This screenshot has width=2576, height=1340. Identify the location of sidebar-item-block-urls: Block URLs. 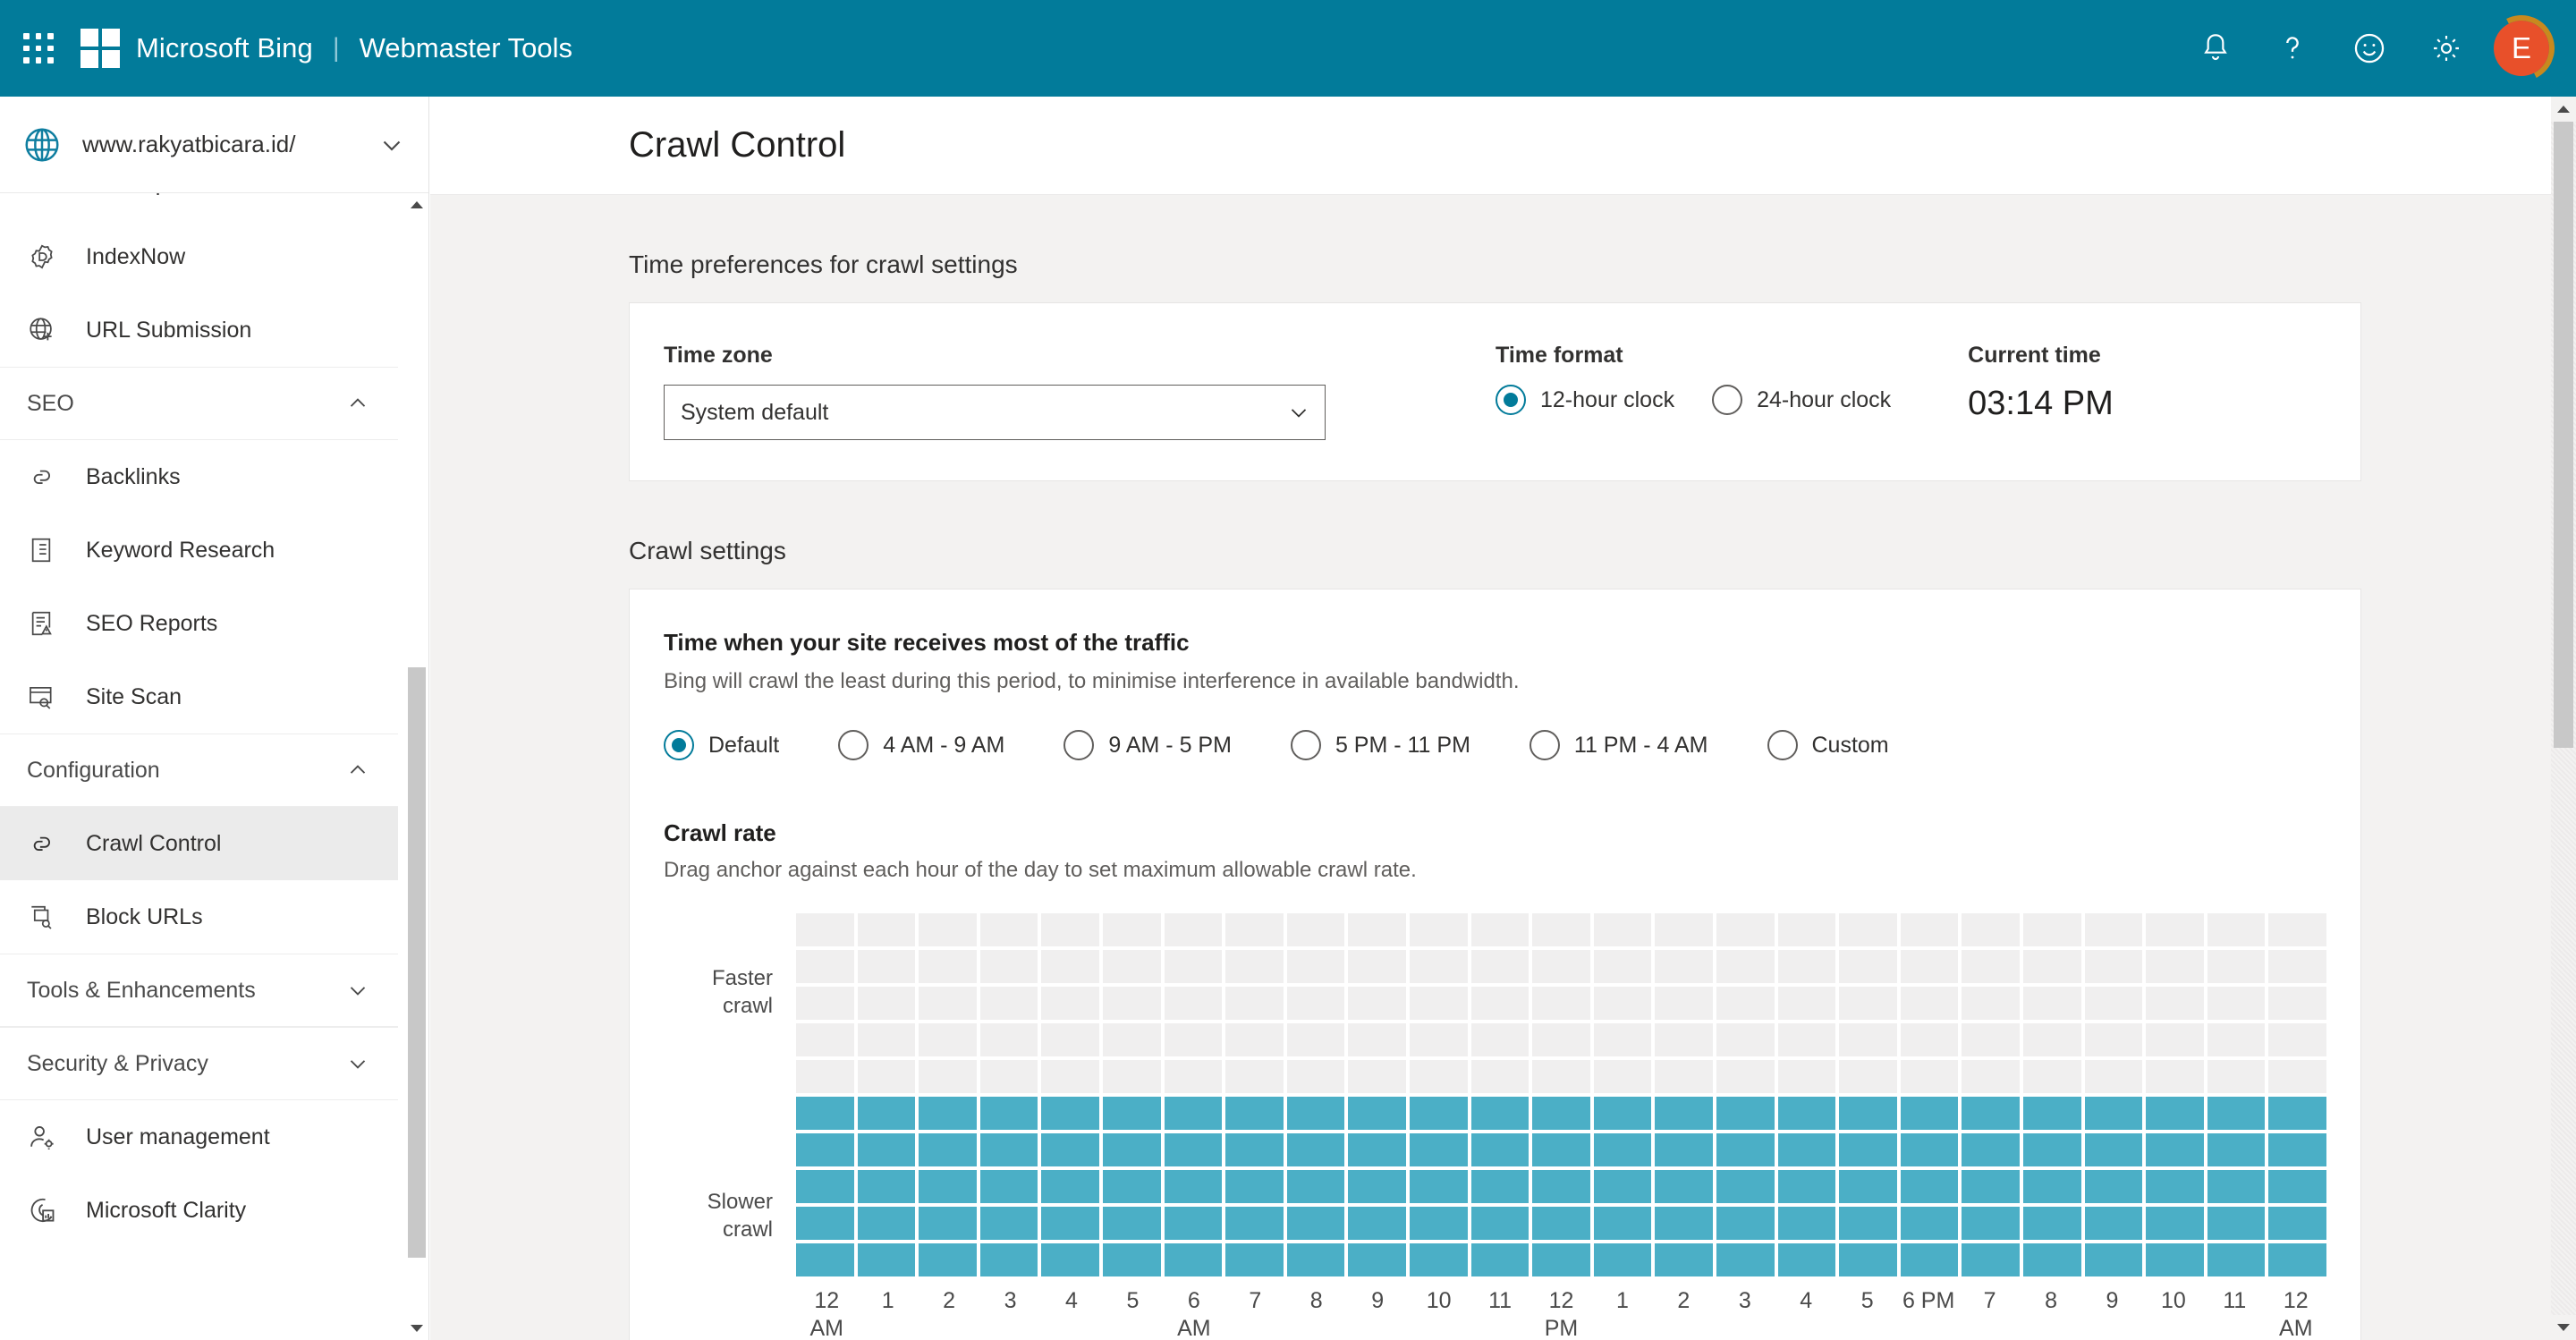
(199, 917).